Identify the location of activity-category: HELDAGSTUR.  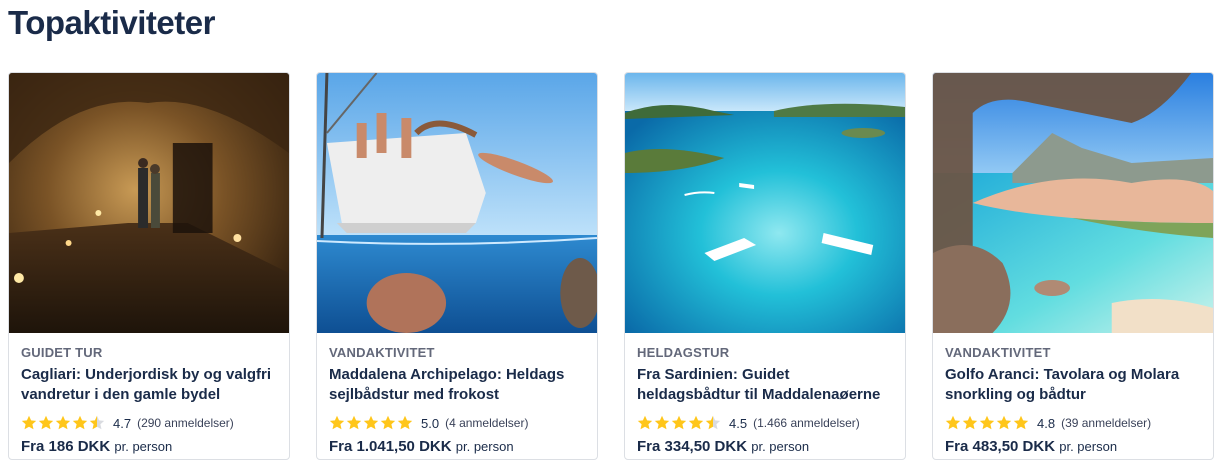
(683, 352).